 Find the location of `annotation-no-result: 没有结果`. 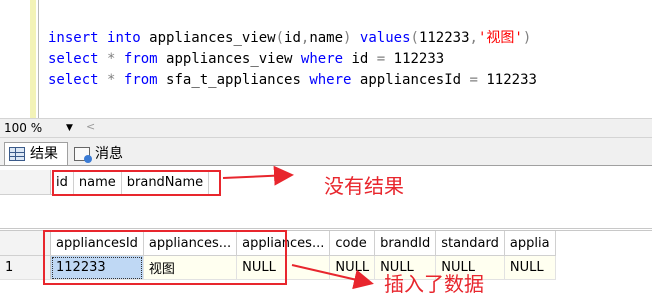

annotation-no-result: 没有结果 is located at coordinates (364, 186).